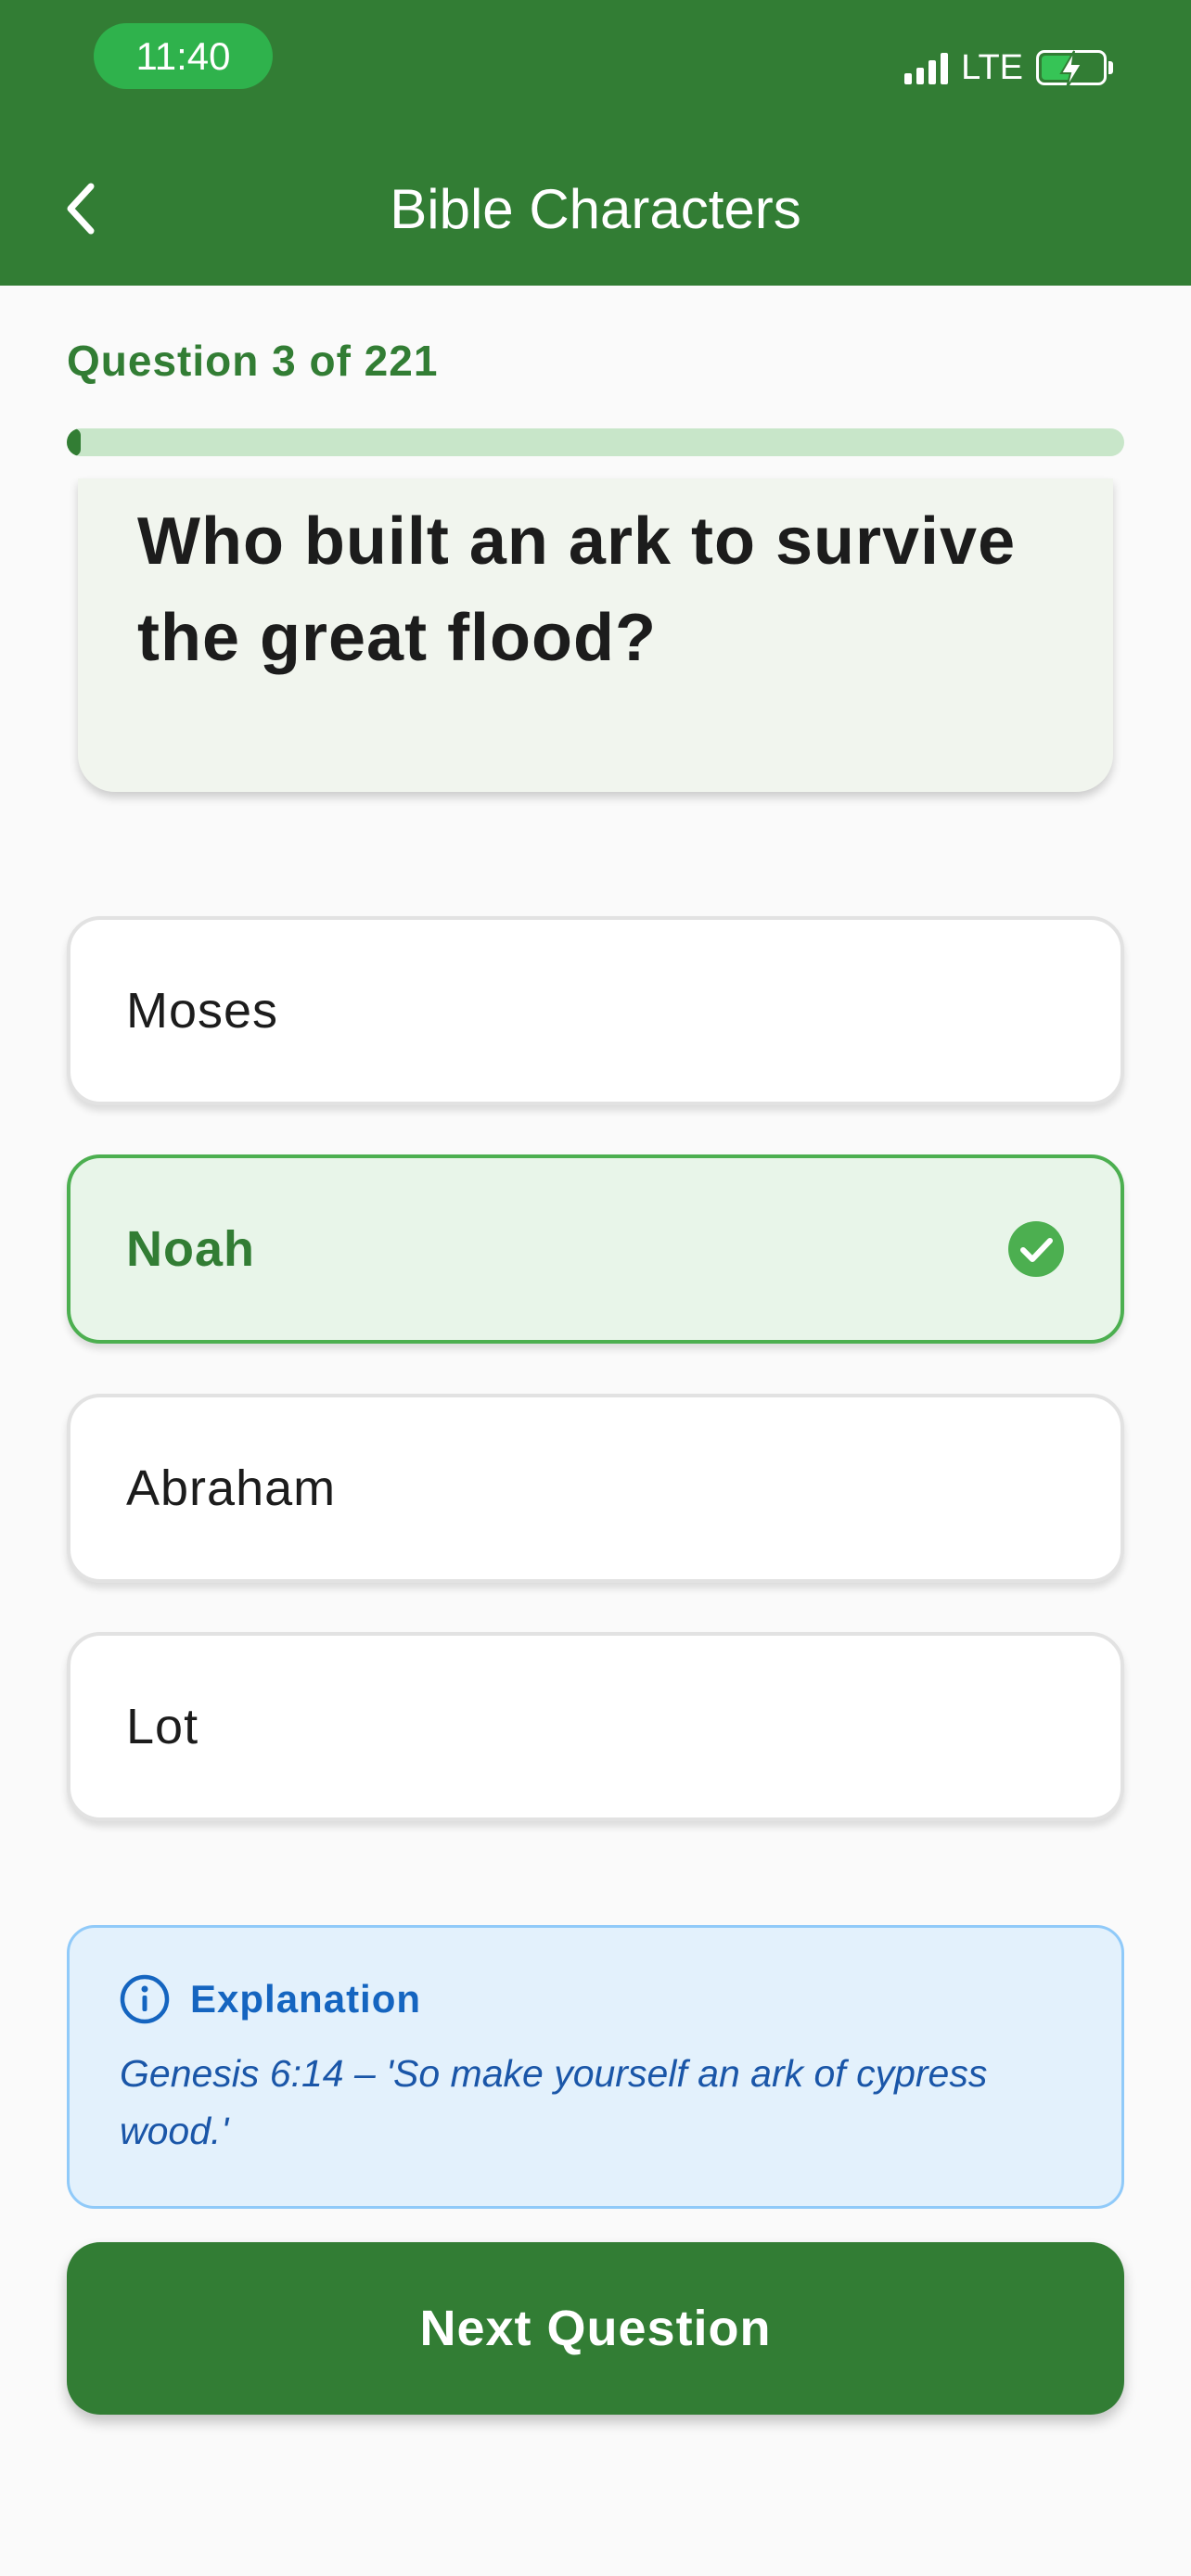 The width and height of the screenshot is (1191, 2576). I want to click on answer-option-label: Abraham, so click(231, 1488).